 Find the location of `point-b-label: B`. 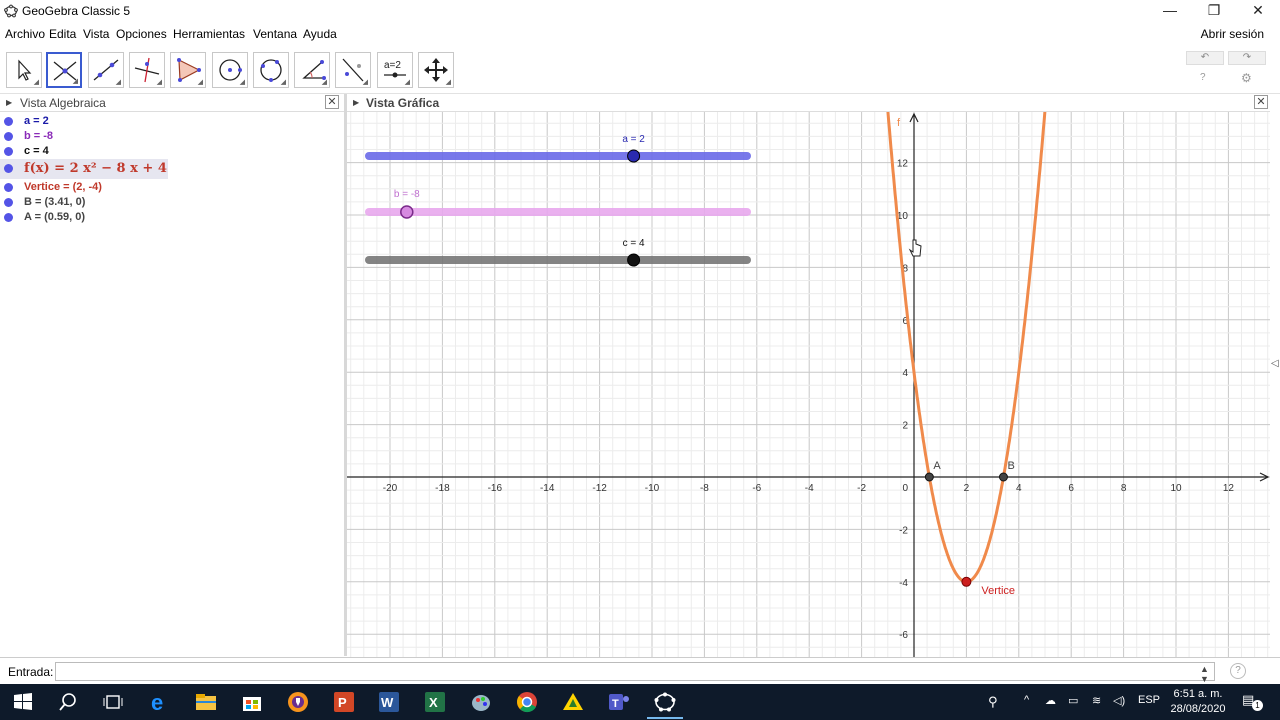

point-b-label: B is located at coordinates (1010, 466).